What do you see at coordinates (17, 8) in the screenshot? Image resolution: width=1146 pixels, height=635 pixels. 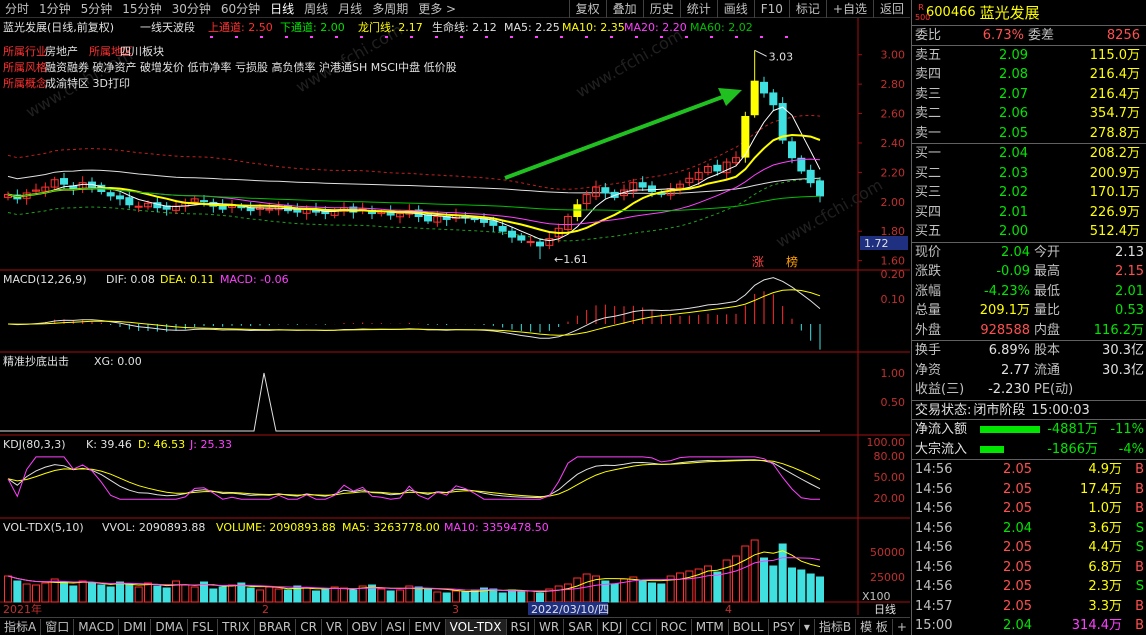 I see `period-tab-0: 分时` at bounding box center [17, 8].